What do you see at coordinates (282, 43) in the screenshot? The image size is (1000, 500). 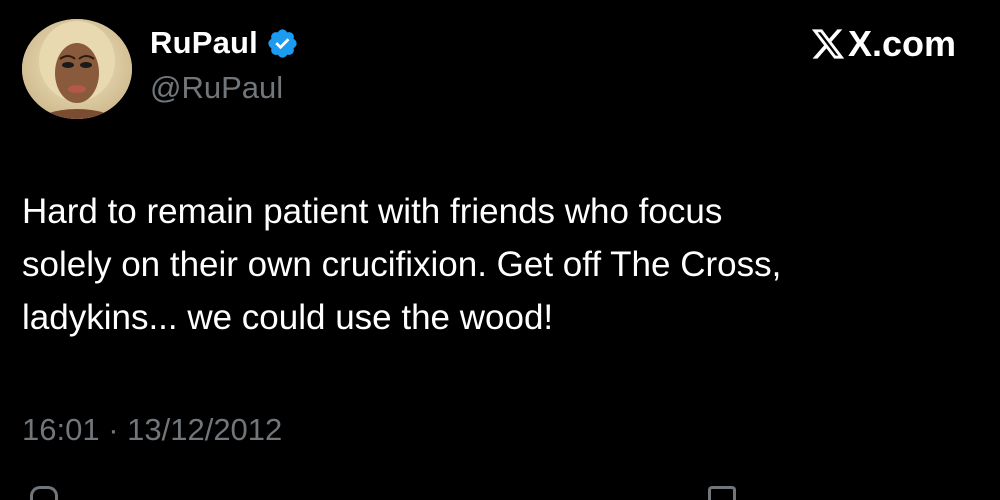 I see `verified-badge-icon` at bounding box center [282, 43].